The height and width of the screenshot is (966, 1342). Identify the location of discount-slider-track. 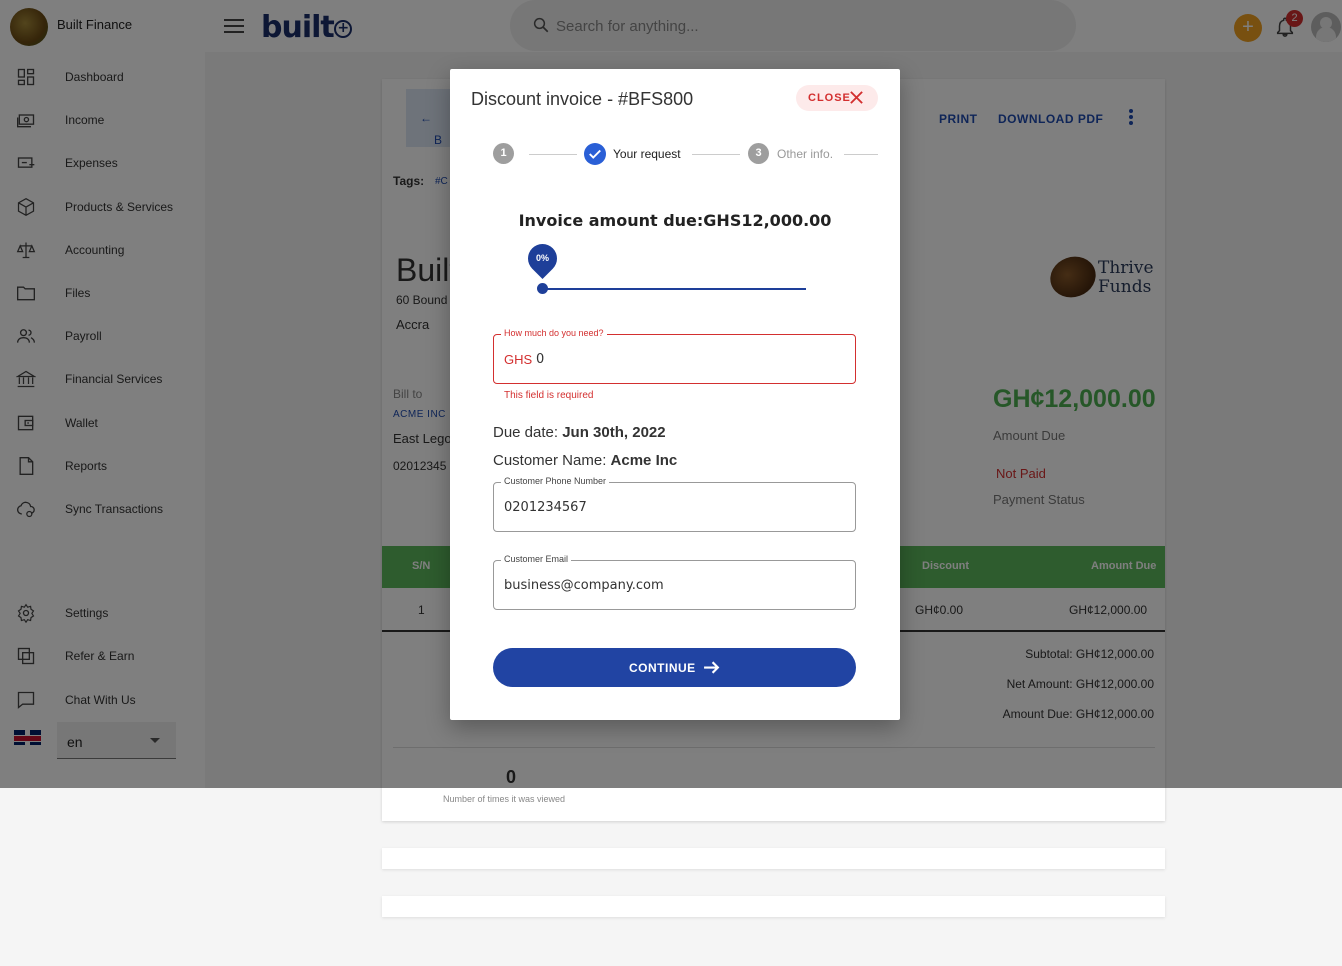
(674, 289).